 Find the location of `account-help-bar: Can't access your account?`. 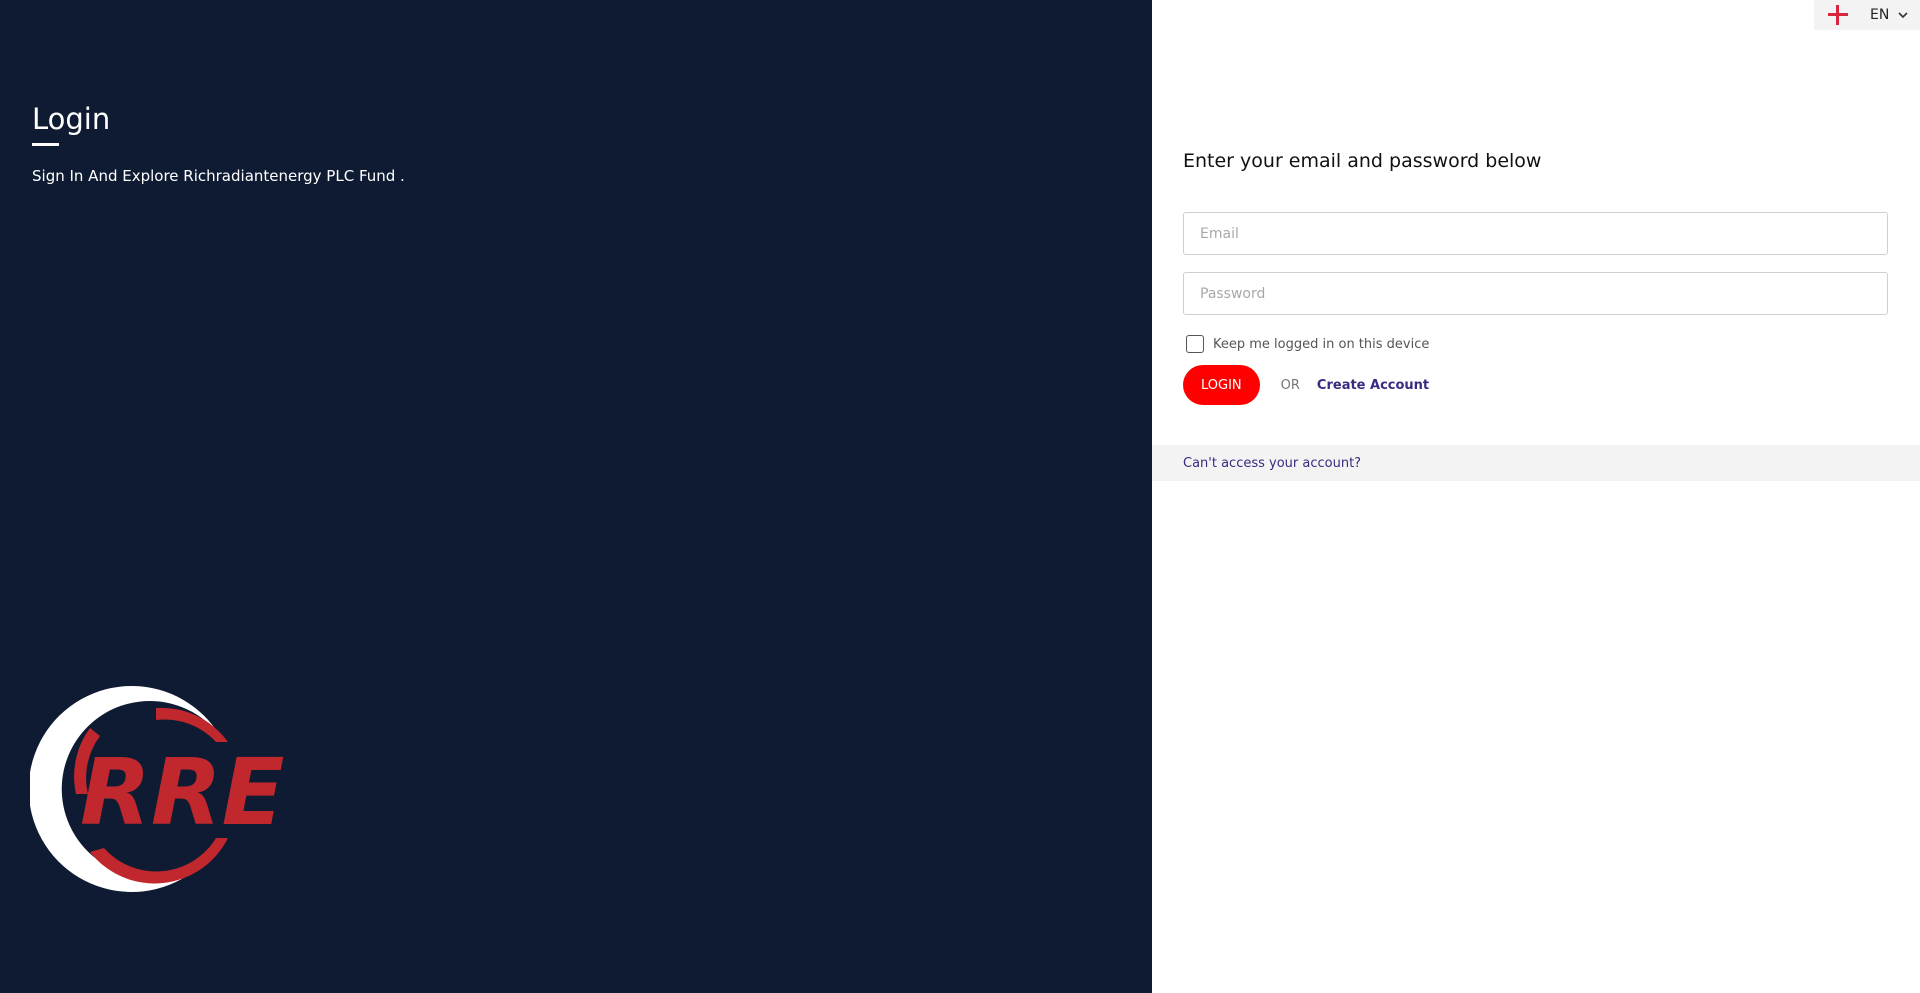

account-help-bar: Can't access your account? is located at coordinates (1536, 463).